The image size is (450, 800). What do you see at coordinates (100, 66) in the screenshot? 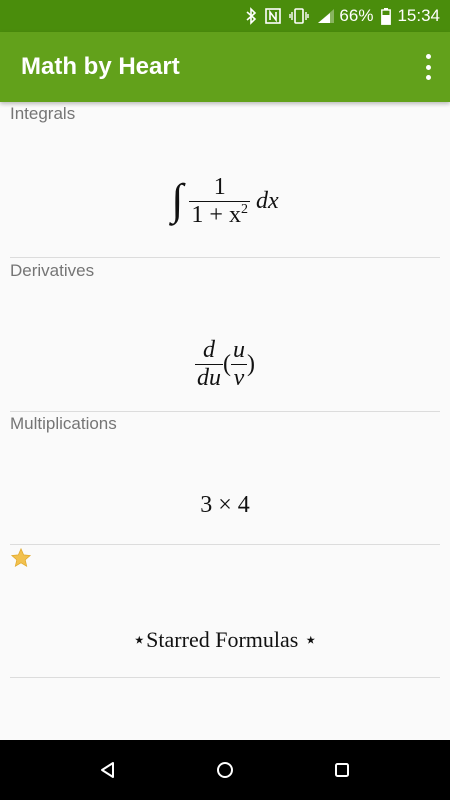
I see `app-title: Math by Heart` at bounding box center [100, 66].